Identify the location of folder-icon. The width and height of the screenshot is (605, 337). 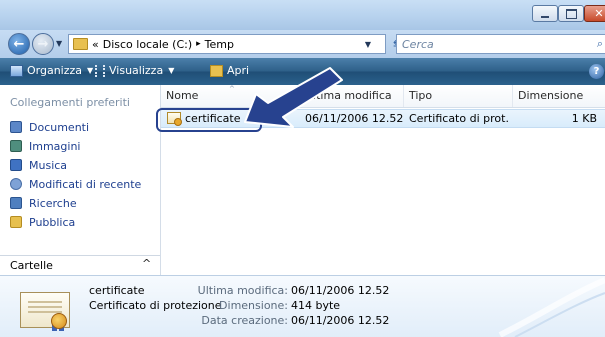
(80, 44).